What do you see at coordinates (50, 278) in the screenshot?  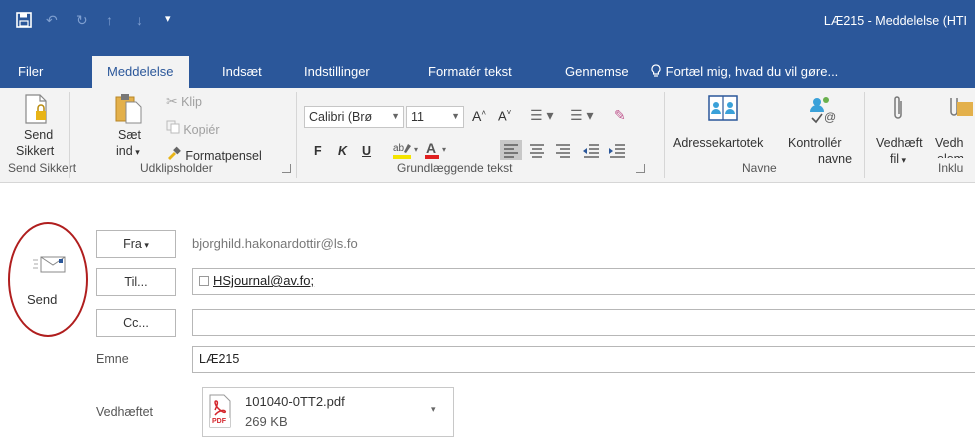 I see `send-button: Send` at bounding box center [50, 278].